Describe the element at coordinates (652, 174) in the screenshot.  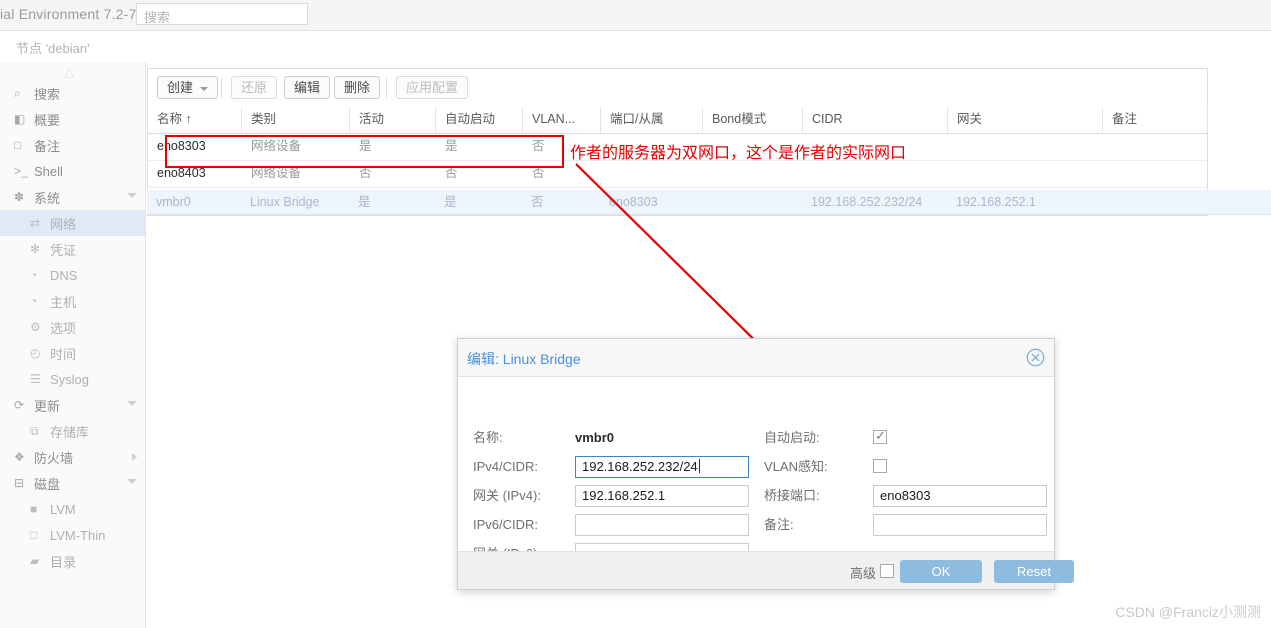
I see `cell-ports` at that location.